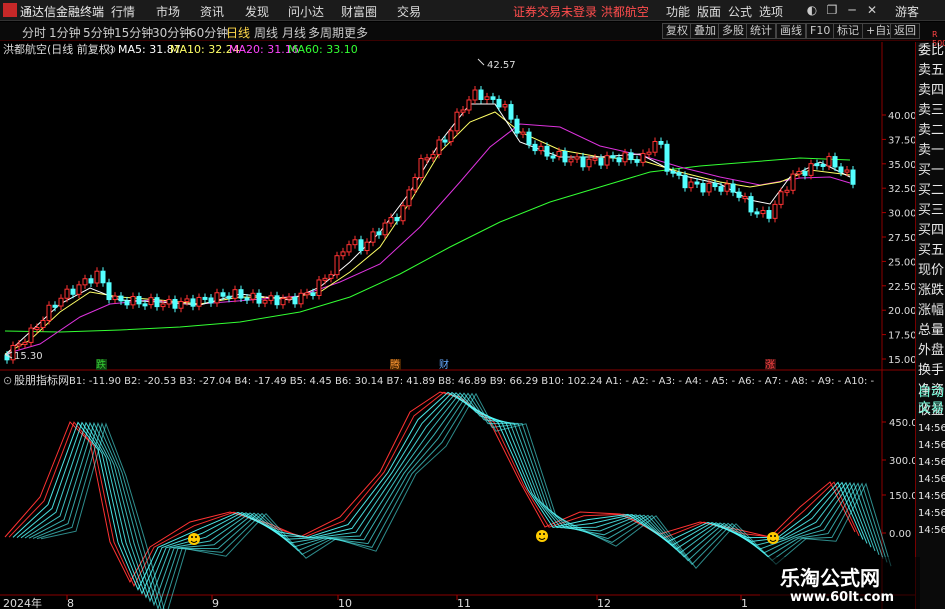 The height and width of the screenshot is (609, 945). What do you see at coordinates (133, 32) in the screenshot?
I see `tab-15min: 15分钟` at bounding box center [133, 32].